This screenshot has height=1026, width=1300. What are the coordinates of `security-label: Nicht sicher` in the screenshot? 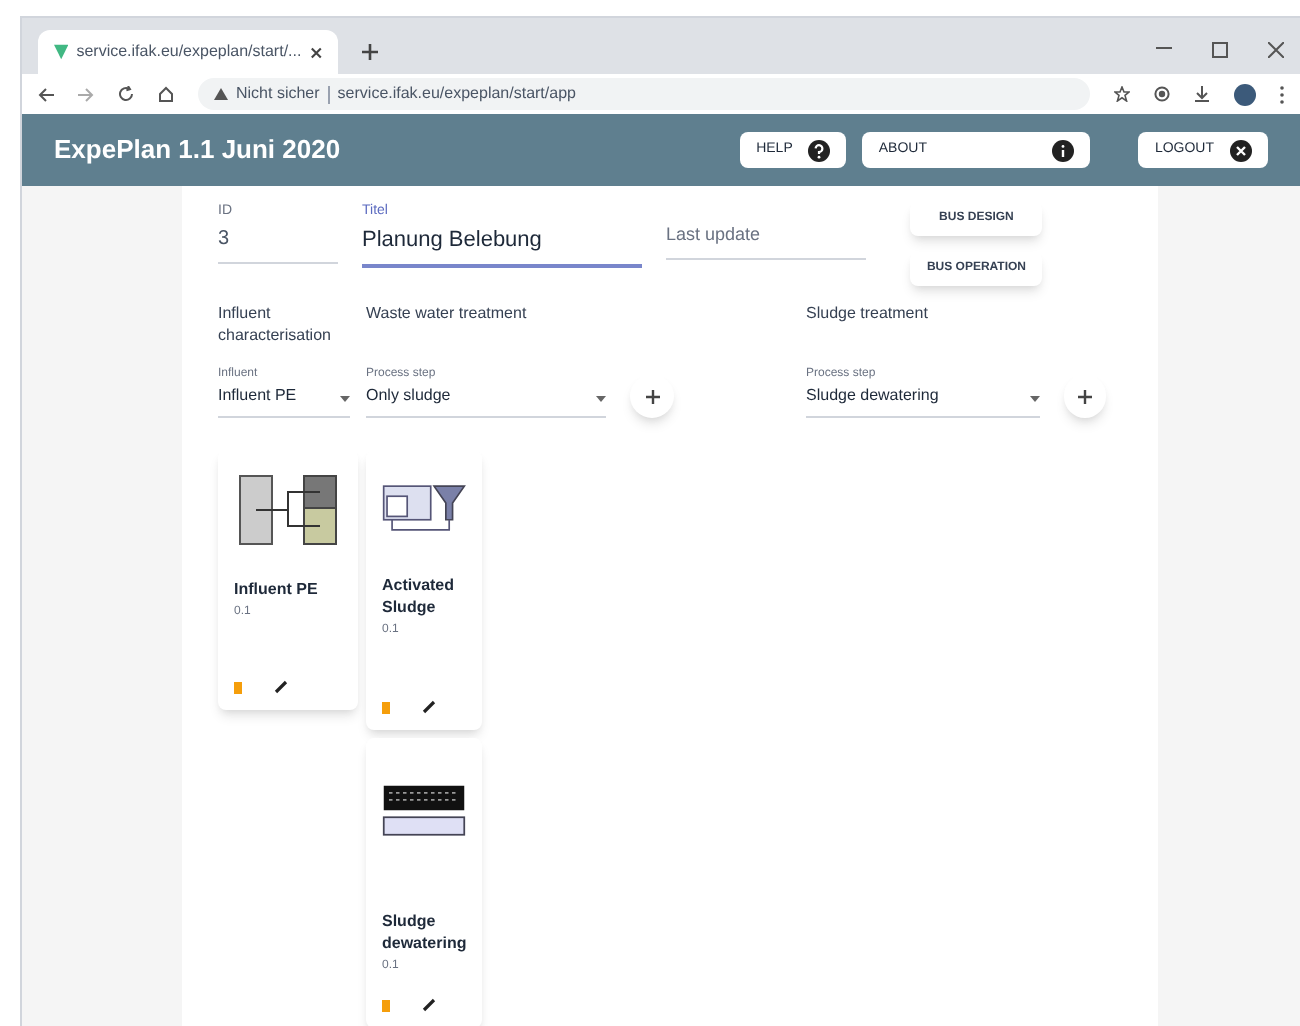 It's located at (278, 94).